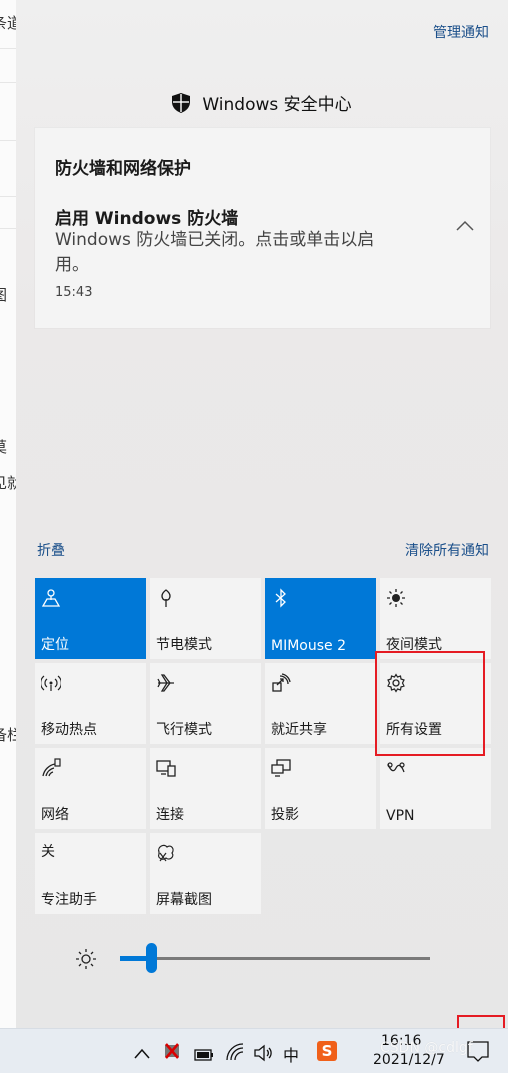 The height and width of the screenshot is (1073, 508). What do you see at coordinates (90, 618) in the screenshot?
I see `tile-location: 定位` at bounding box center [90, 618].